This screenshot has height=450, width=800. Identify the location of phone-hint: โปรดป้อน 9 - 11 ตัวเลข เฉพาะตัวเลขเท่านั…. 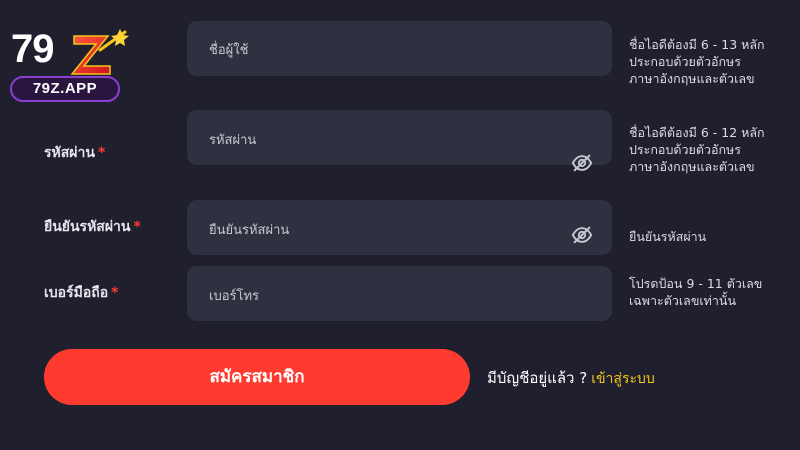
(696, 292).